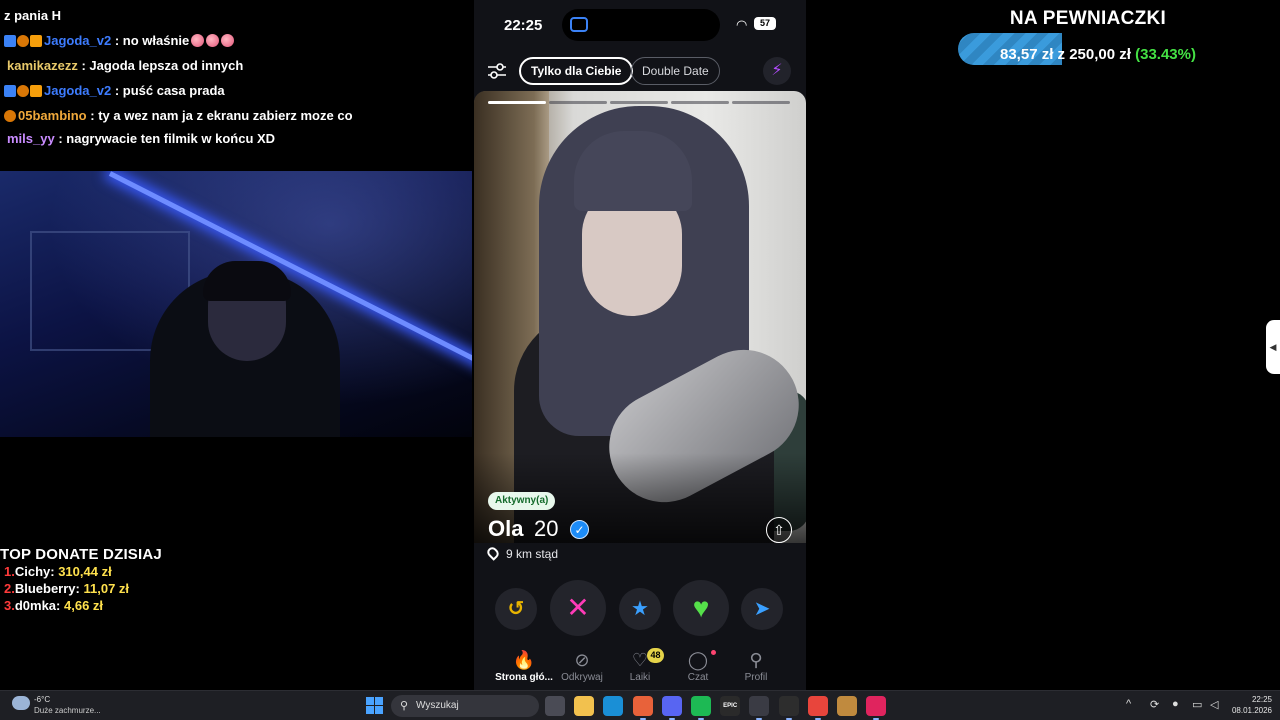 Image resolution: width=1280 pixels, height=720 pixels. I want to click on profile-icon: ⚲, so click(756, 660).